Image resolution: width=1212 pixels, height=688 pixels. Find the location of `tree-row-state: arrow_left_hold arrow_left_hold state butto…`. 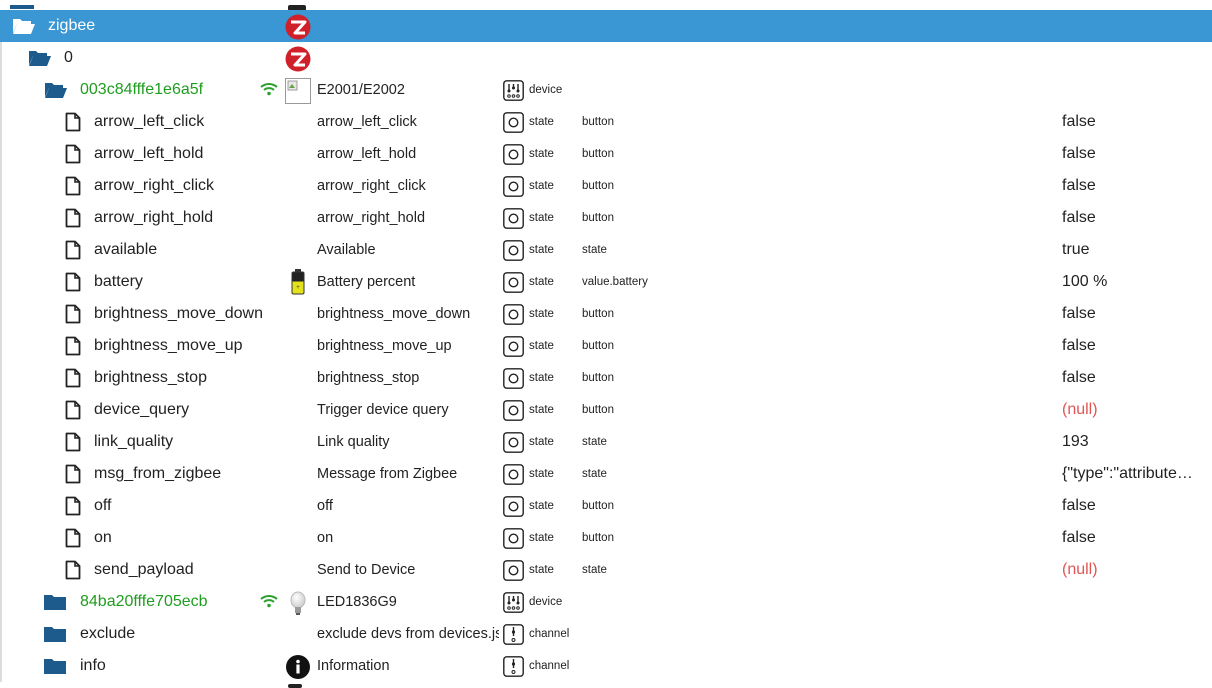

tree-row-state: arrow_left_hold arrow_left_hold state butto… is located at coordinates (606, 154).